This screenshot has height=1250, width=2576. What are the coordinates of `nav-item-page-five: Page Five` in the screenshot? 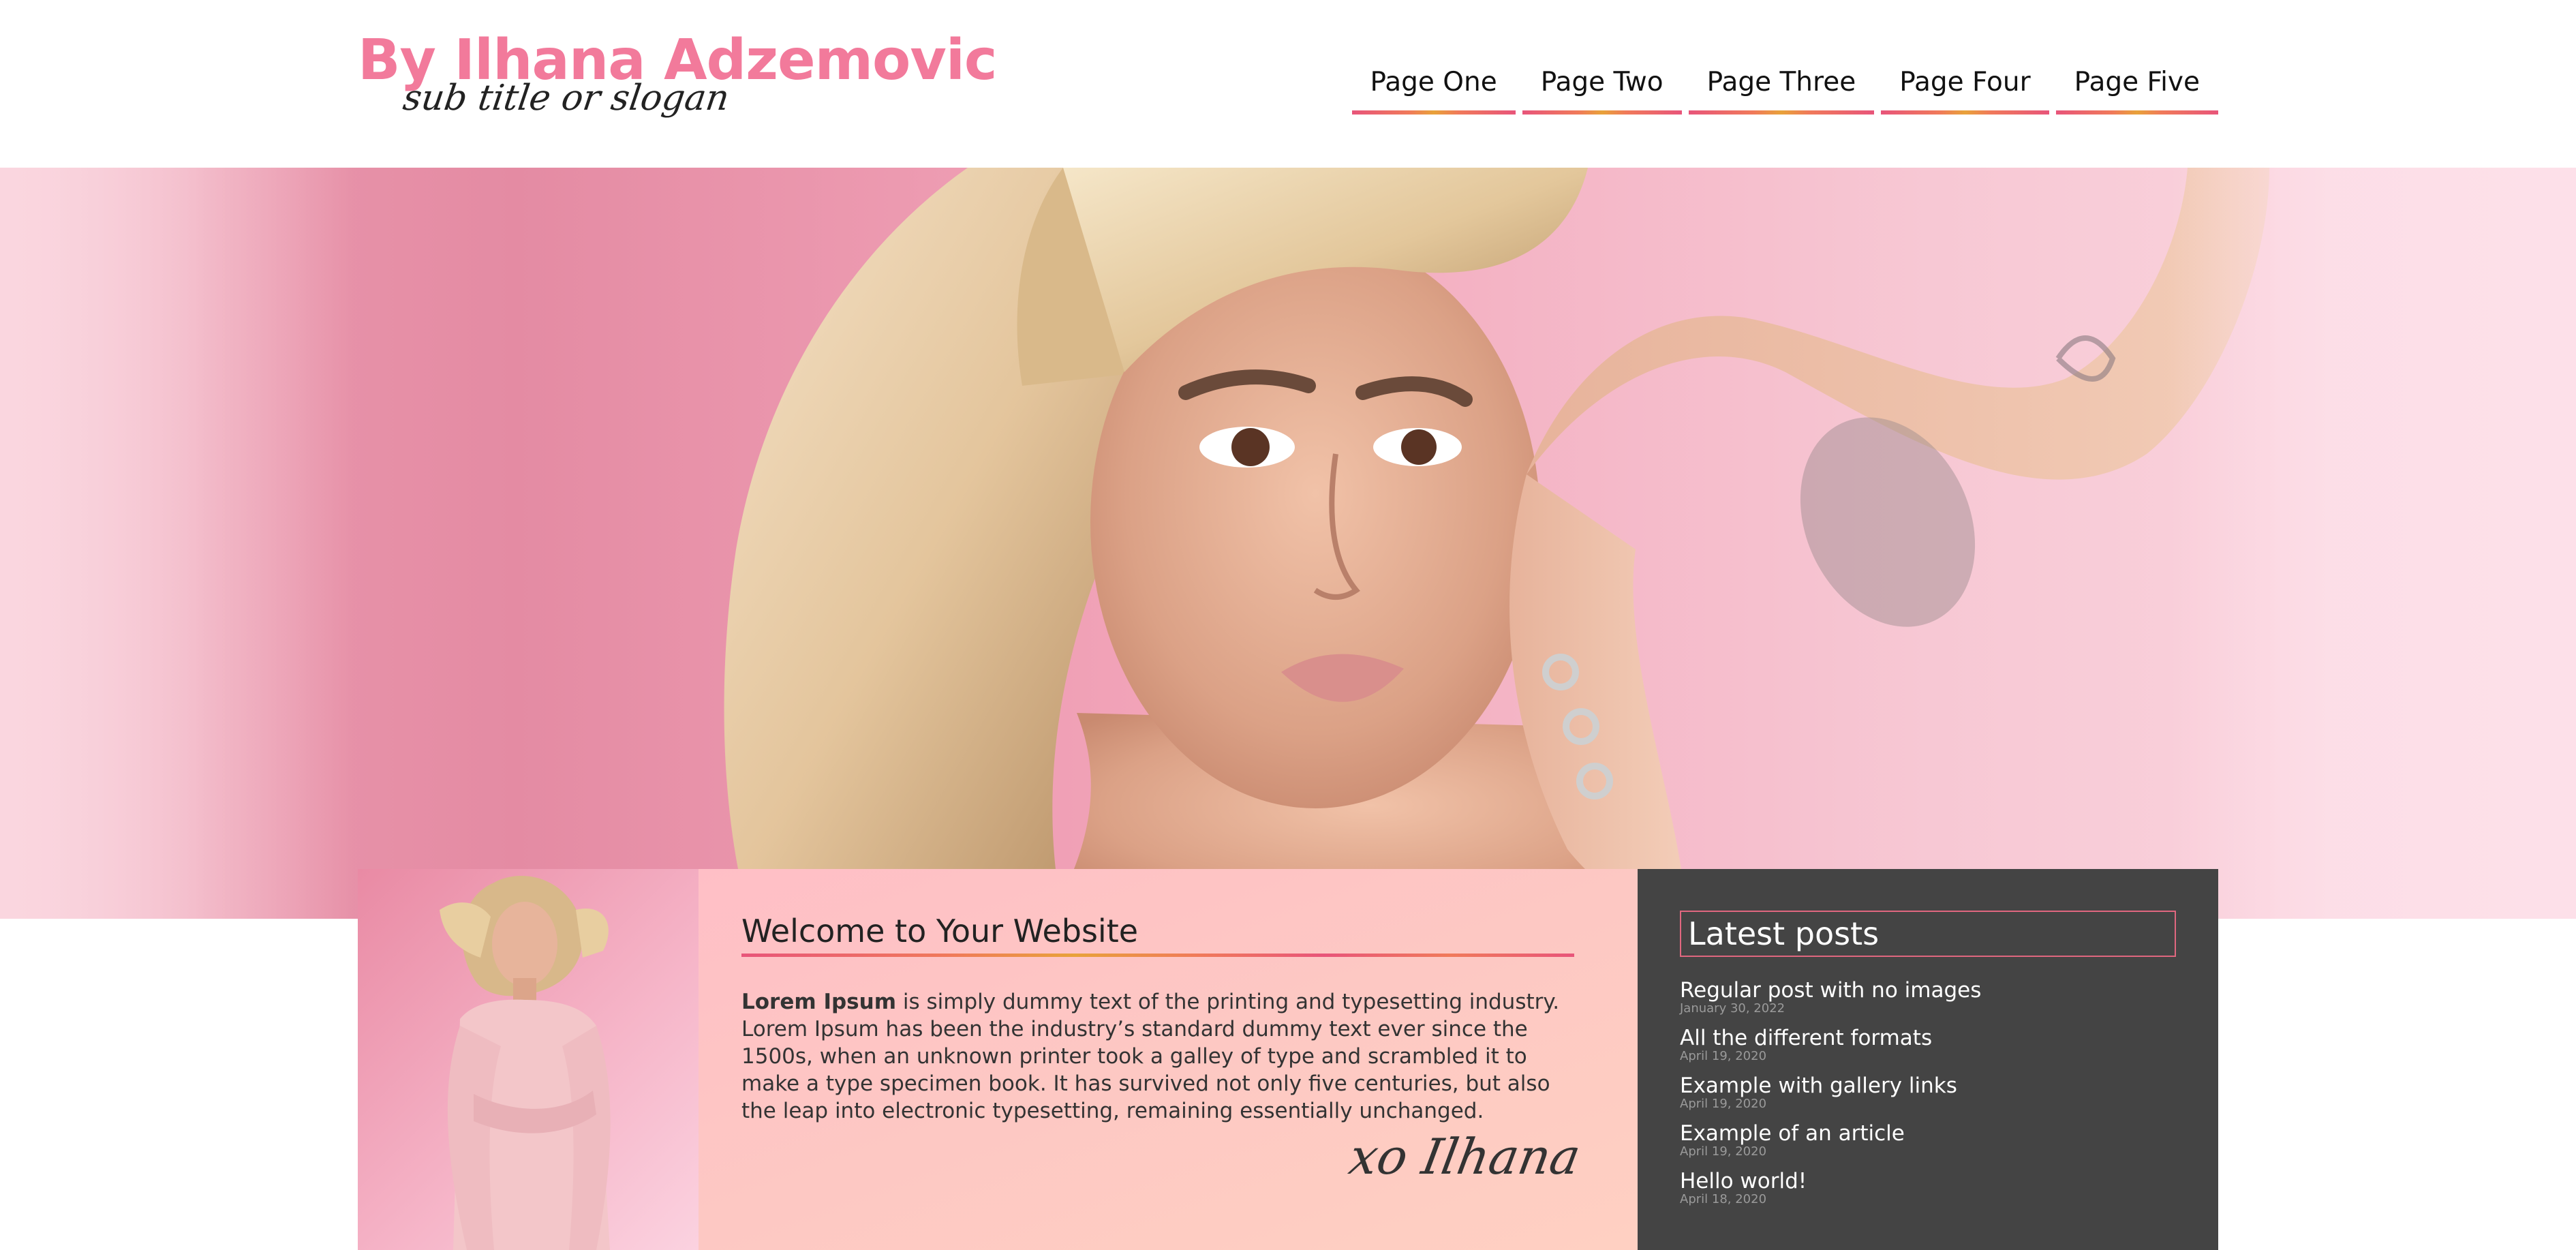 It's located at (2137, 90).